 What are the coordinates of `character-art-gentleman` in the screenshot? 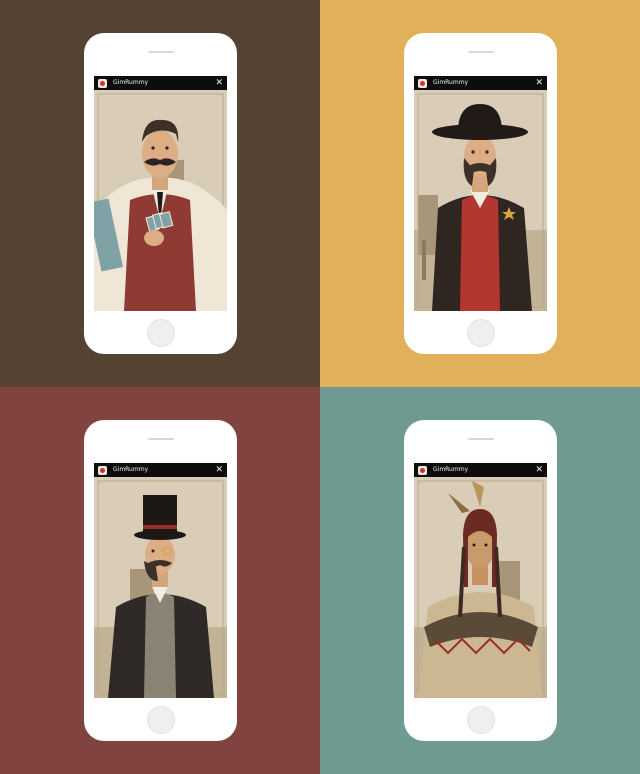 It's located at (160, 587).